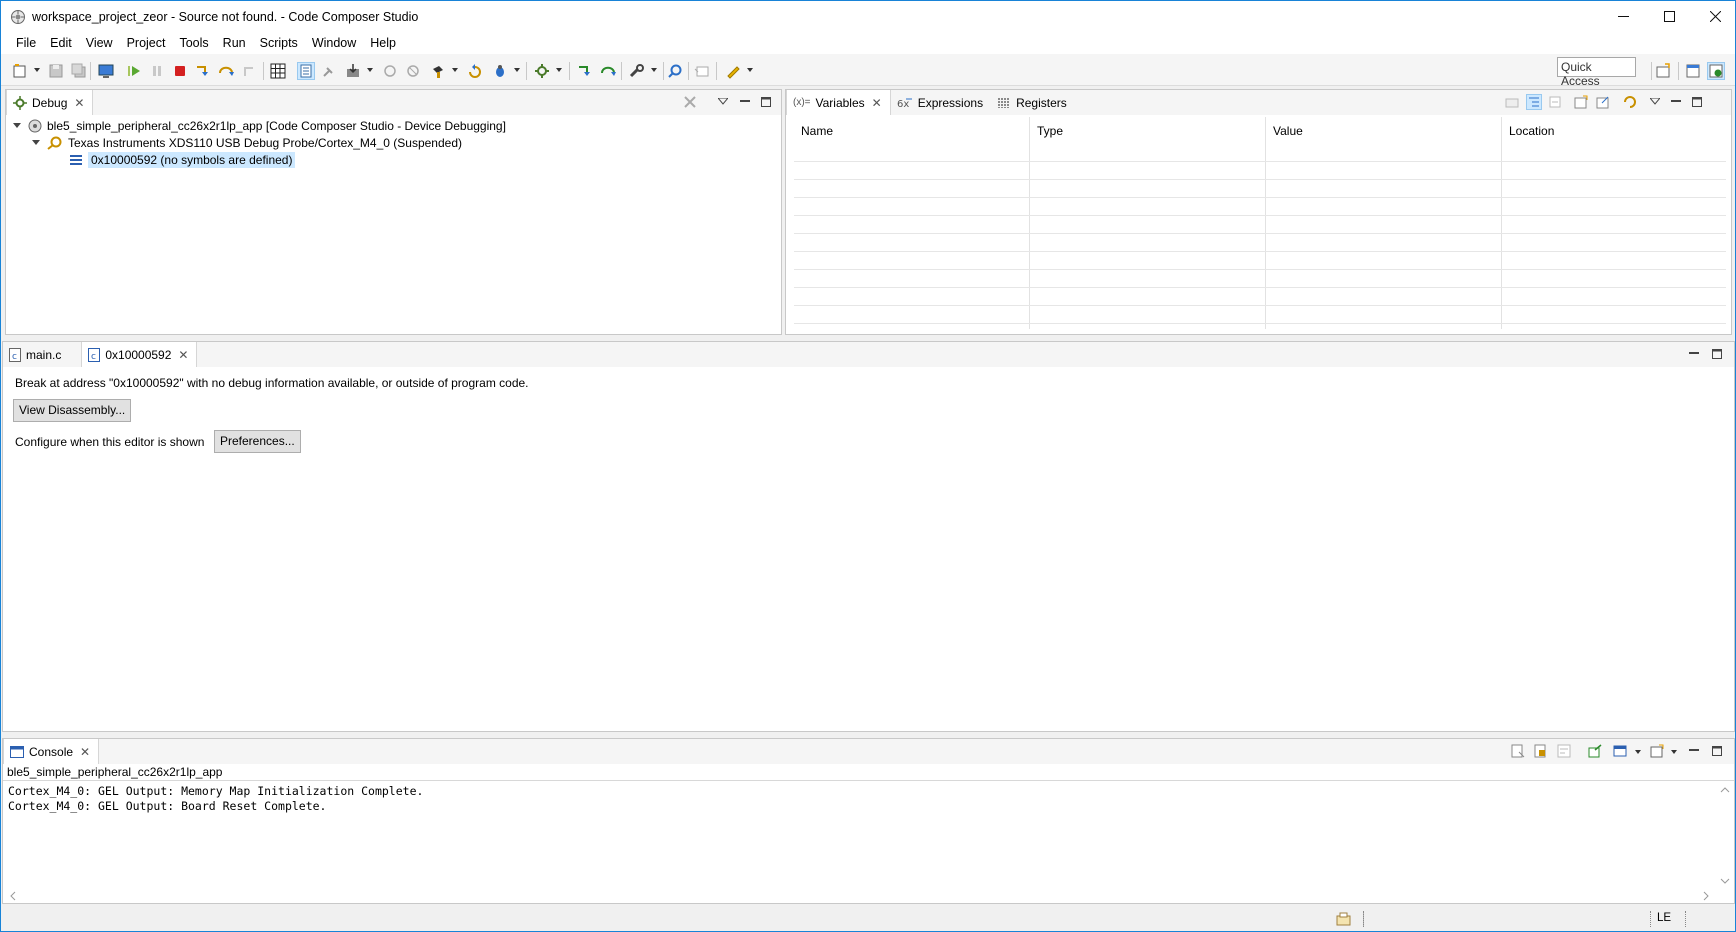  Describe the element at coordinates (702, 71) in the screenshot. I see `task-button` at that location.